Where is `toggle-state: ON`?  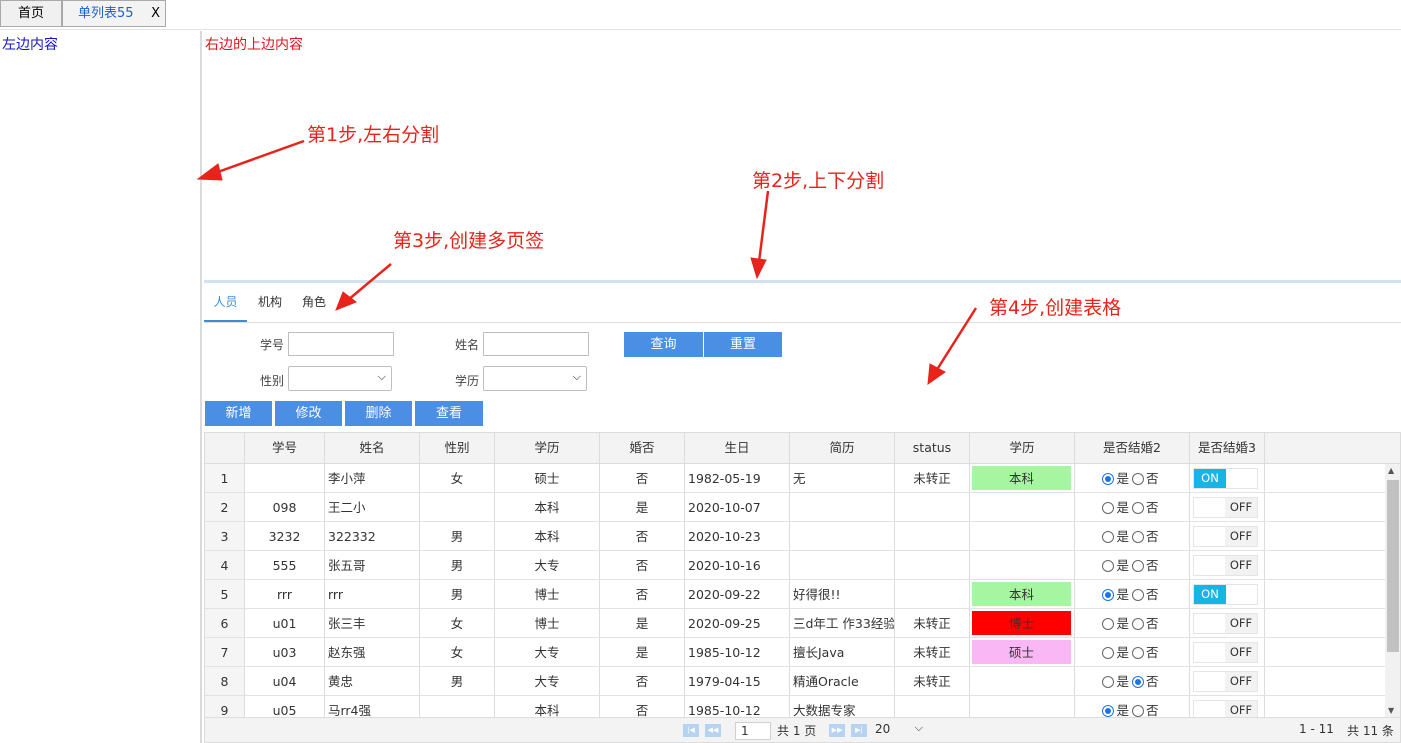
toggle-state: ON is located at coordinates (1210, 594).